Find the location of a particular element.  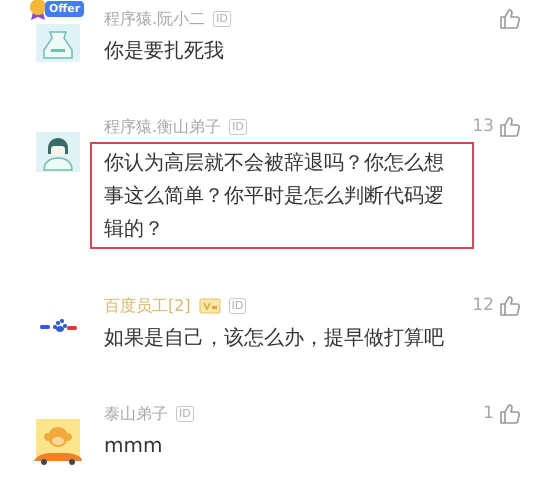

user-name: 泰山弟子 is located at coordinates (136, 414).